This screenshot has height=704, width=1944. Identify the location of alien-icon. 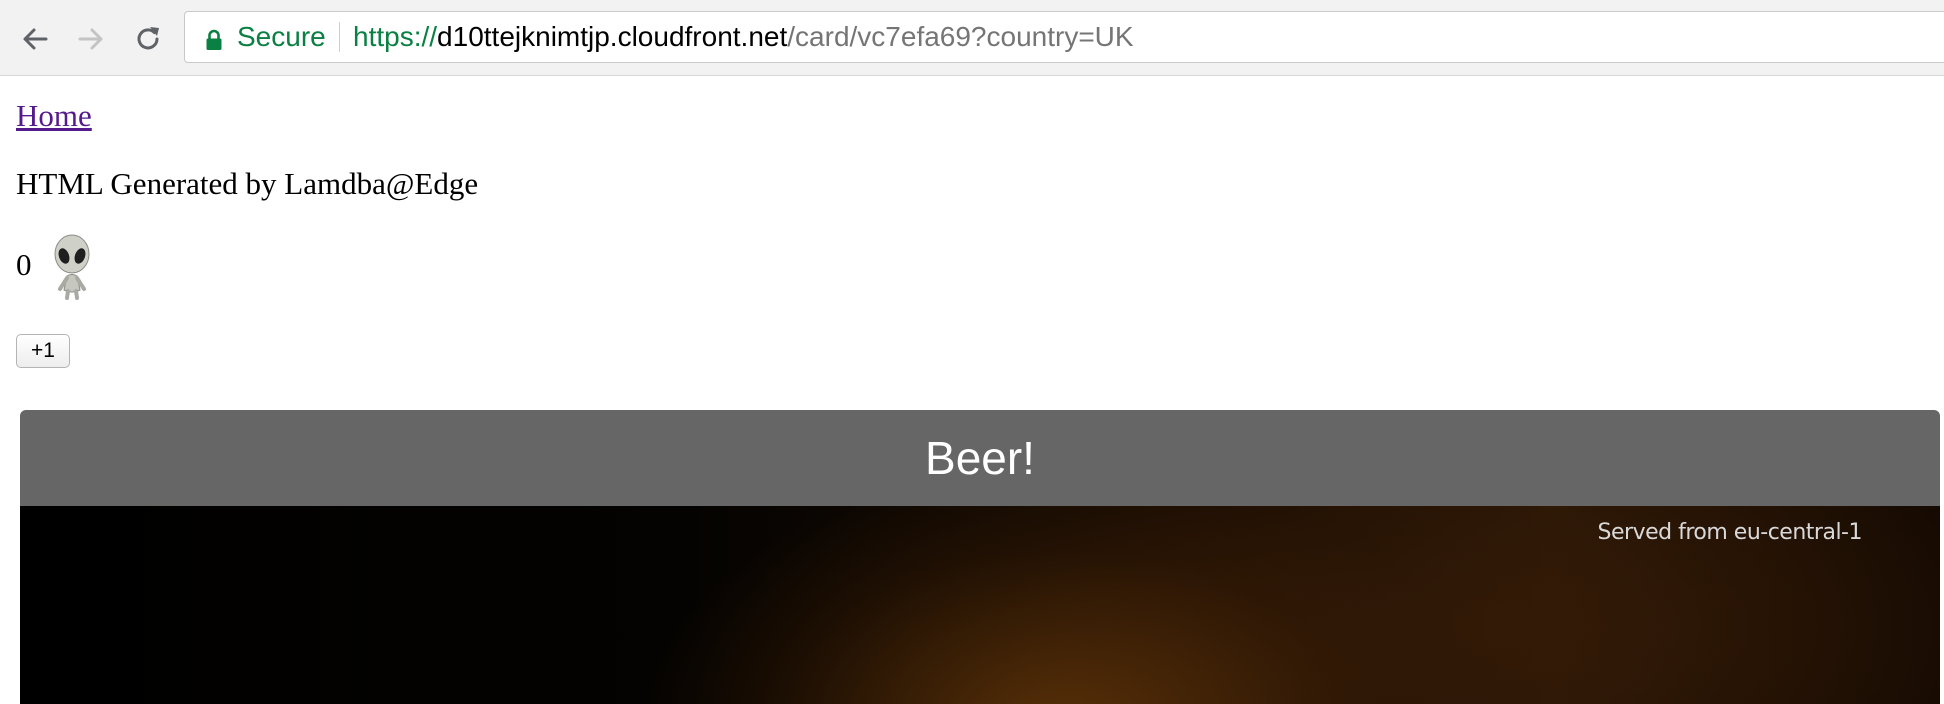
(72, 269).